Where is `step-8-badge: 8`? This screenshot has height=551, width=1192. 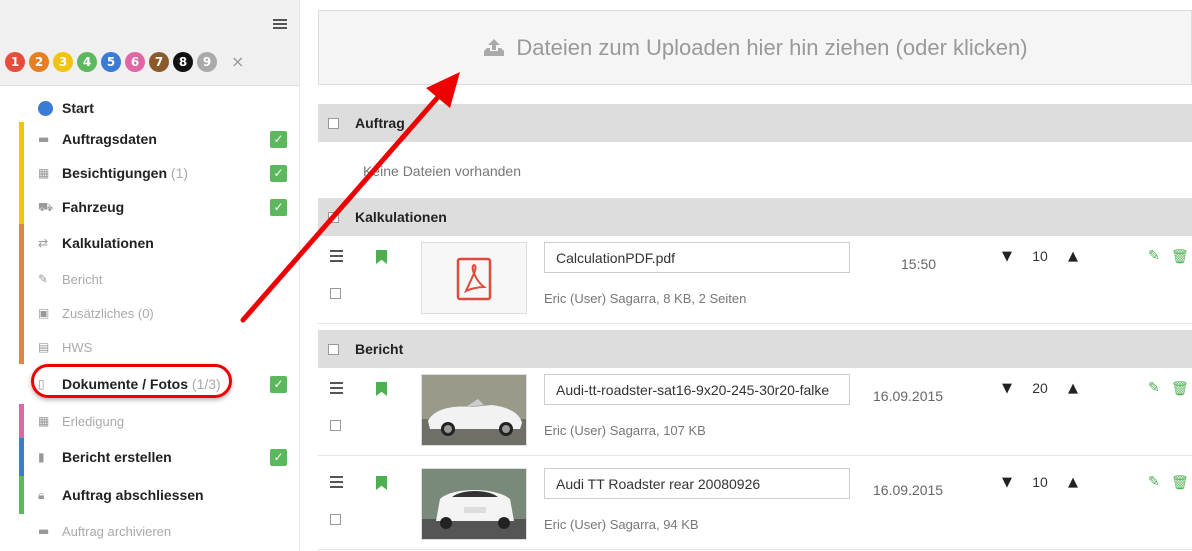 step-8-badge: 8 is located at coordinates (183, 61).